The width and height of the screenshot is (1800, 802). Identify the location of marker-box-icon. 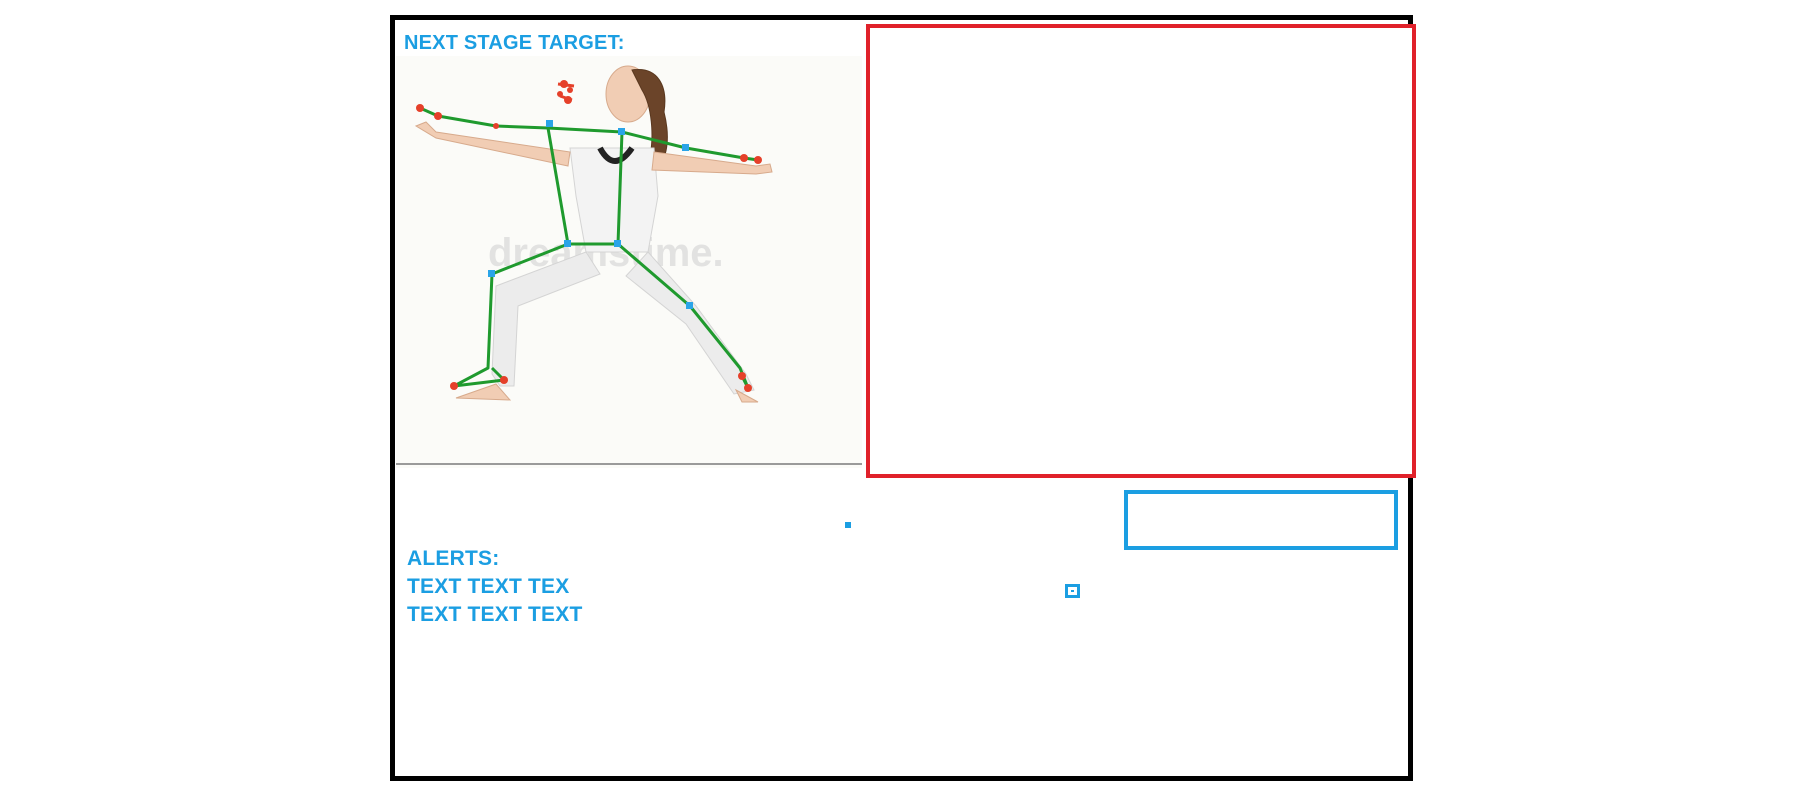
(1072, 591).